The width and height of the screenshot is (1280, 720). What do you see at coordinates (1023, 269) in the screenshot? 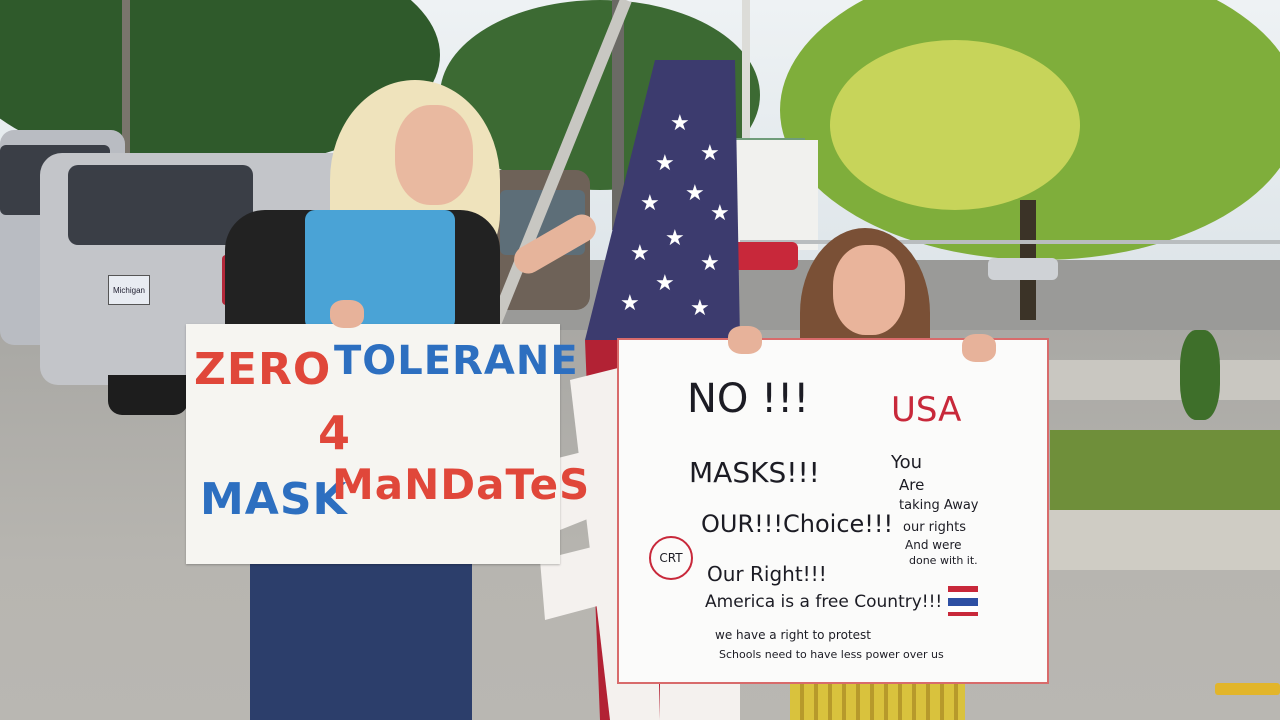
I see `distant-car` at bounding box center [1023, 269].